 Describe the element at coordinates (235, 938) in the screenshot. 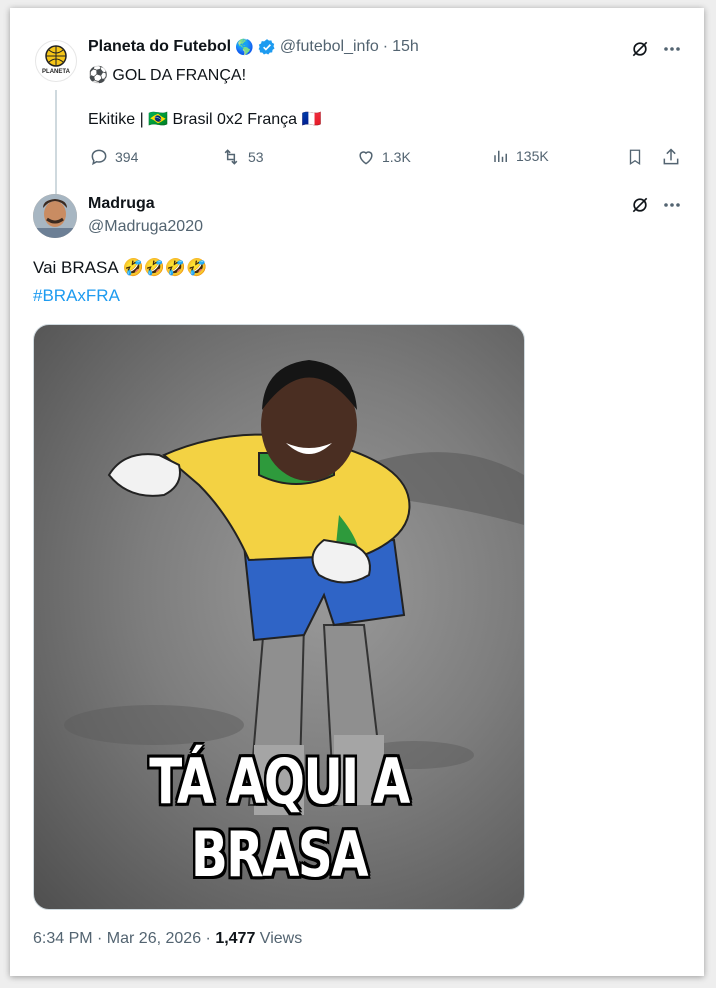

I see `views-total: 1,477` at that location.